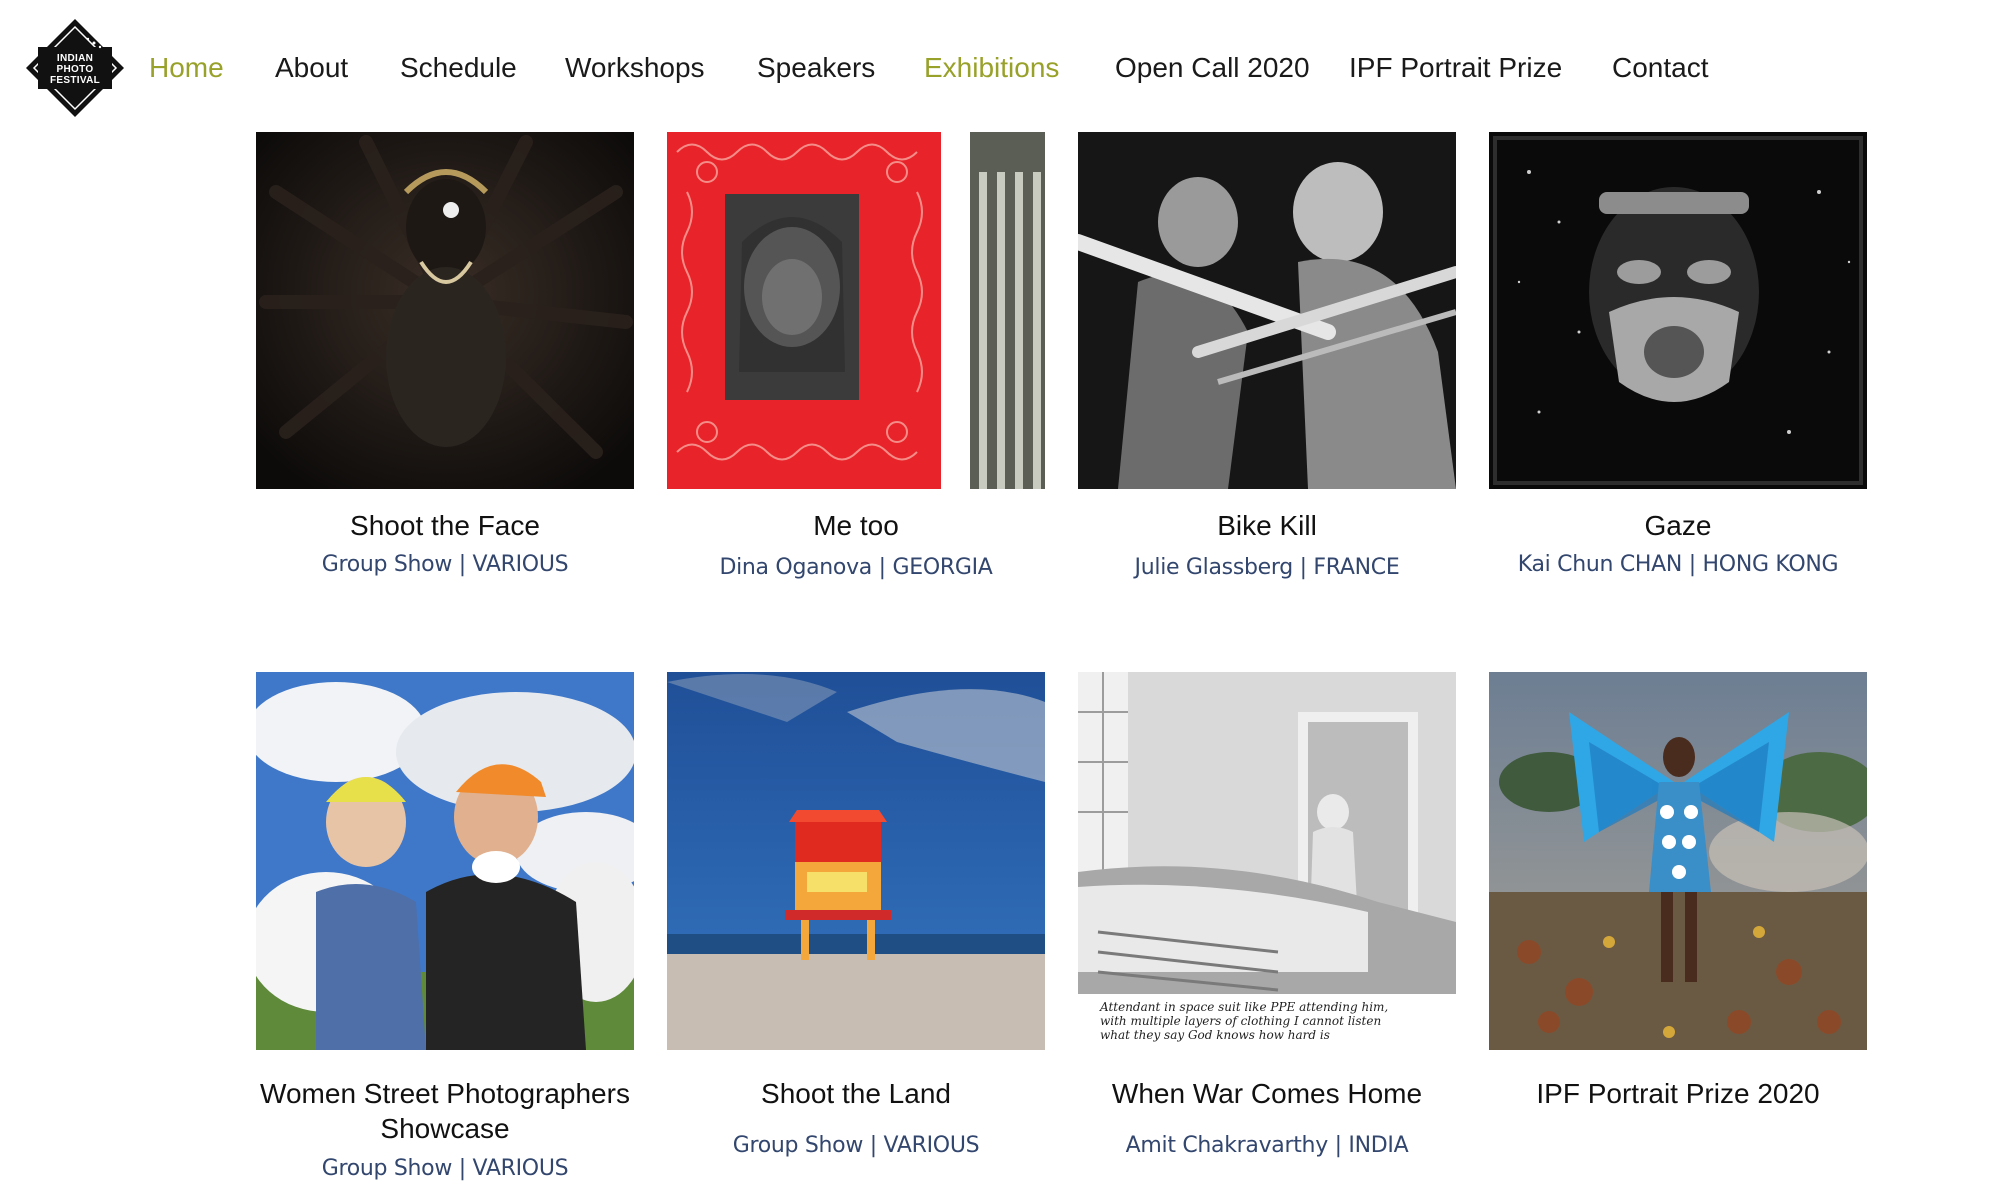 This screenshot has width=2012, height=1199. Describe the element at coordinates (186, 68) in the screenshot. I see `nav-home: Home` at that location.